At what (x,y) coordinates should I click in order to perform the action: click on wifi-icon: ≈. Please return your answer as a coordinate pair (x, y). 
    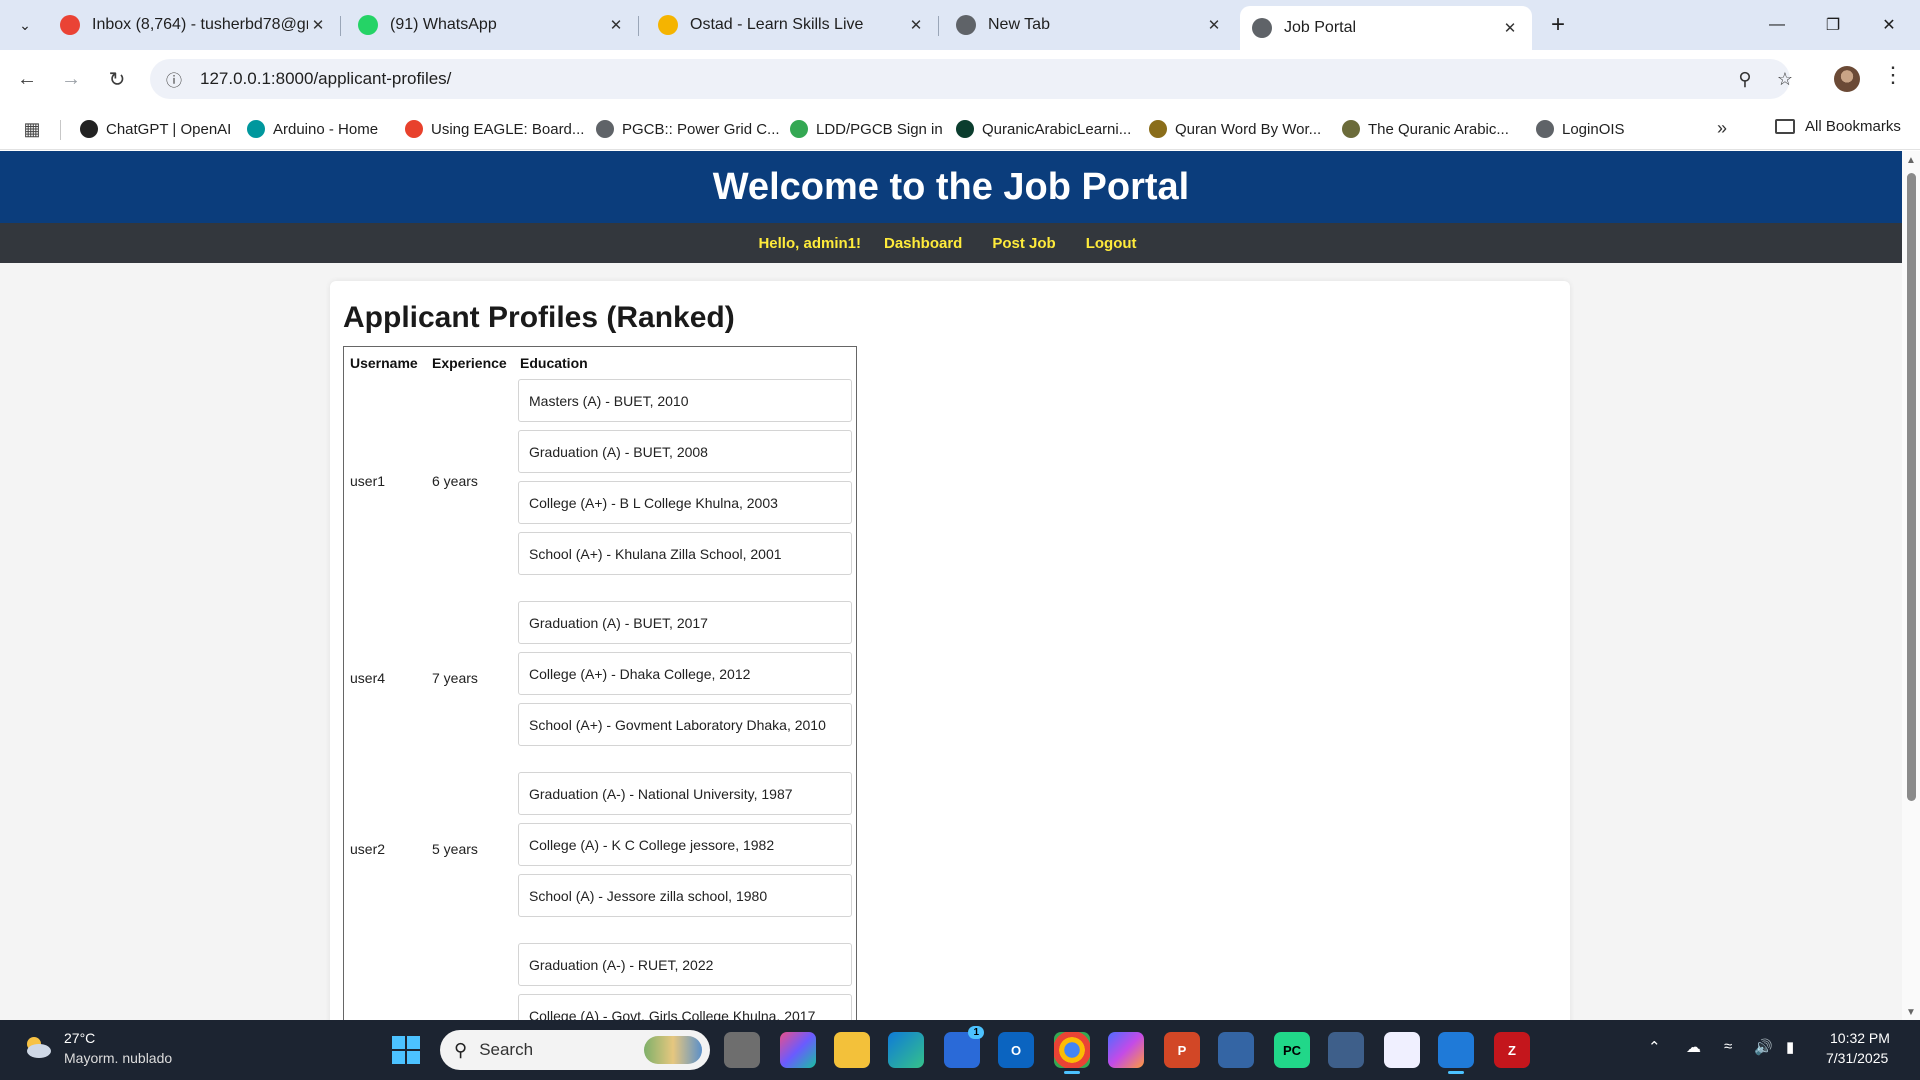
    Looking at the image, I should click on (1728, 1046).